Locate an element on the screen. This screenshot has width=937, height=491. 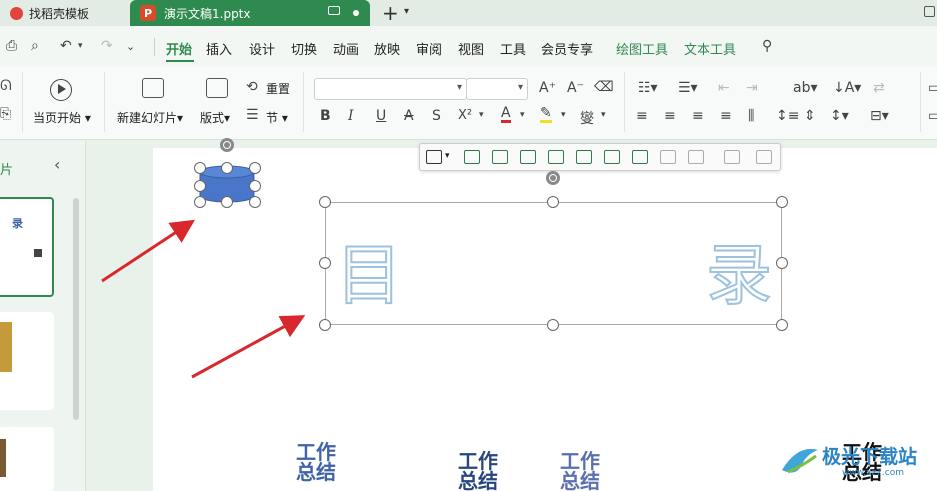
wordart-sample-2: 工作 总结 is located at coordinates (478, 471).